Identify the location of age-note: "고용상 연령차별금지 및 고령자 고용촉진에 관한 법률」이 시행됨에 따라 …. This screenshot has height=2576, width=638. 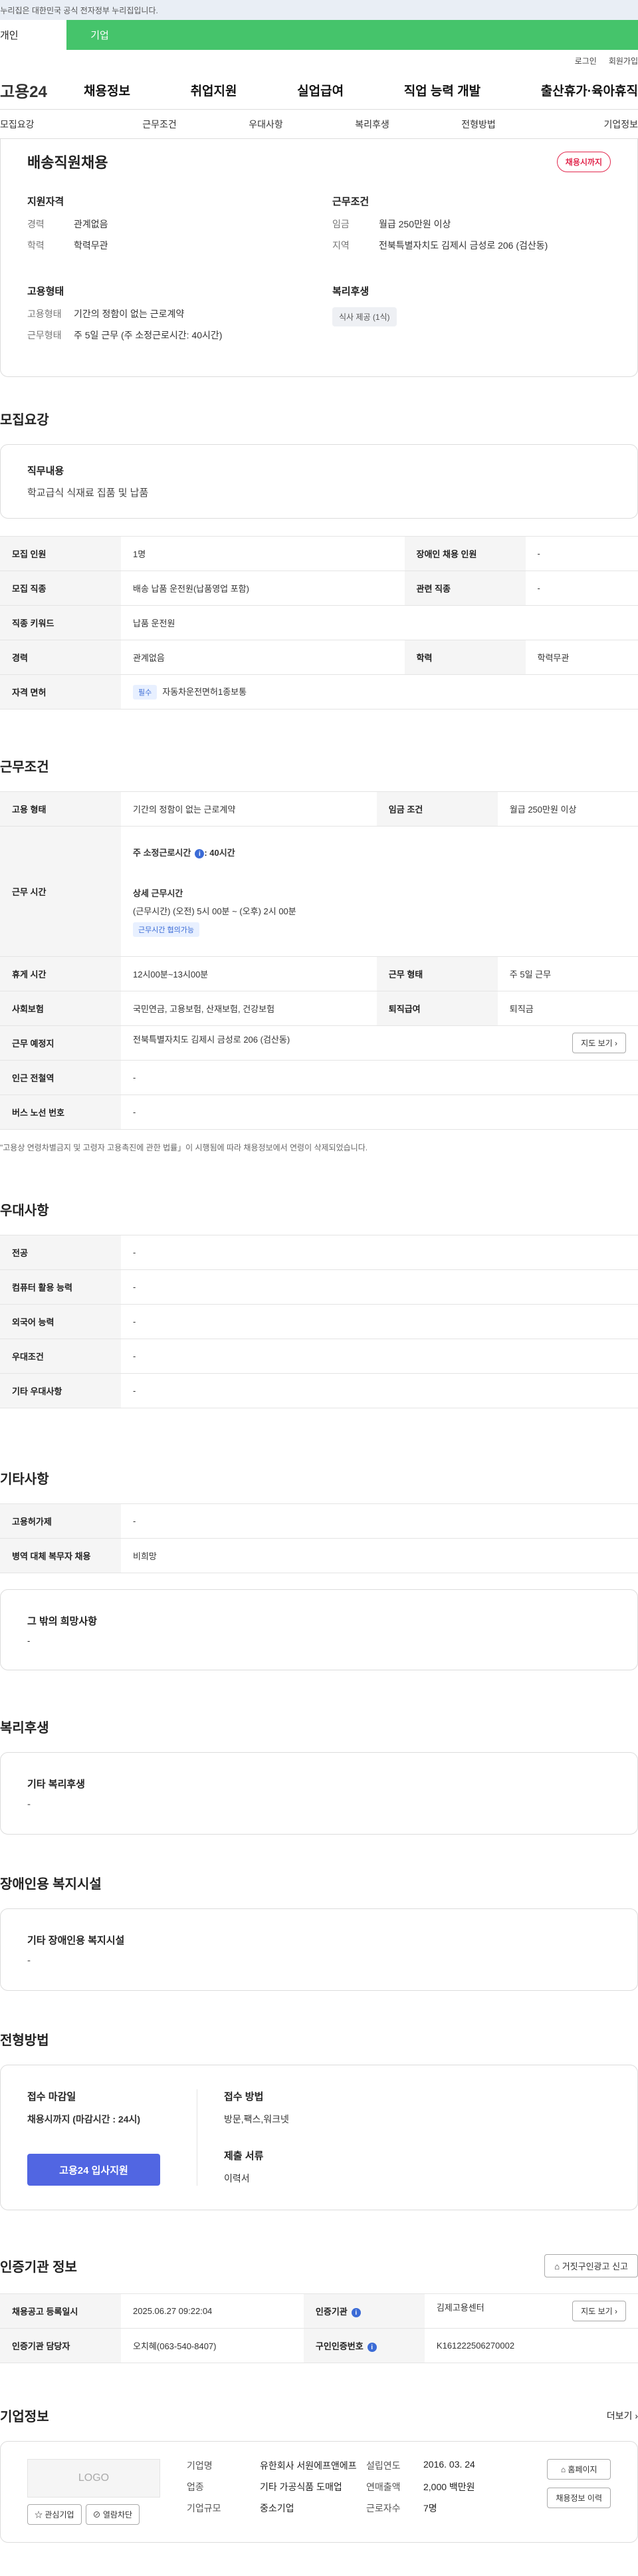
(184, 1147).